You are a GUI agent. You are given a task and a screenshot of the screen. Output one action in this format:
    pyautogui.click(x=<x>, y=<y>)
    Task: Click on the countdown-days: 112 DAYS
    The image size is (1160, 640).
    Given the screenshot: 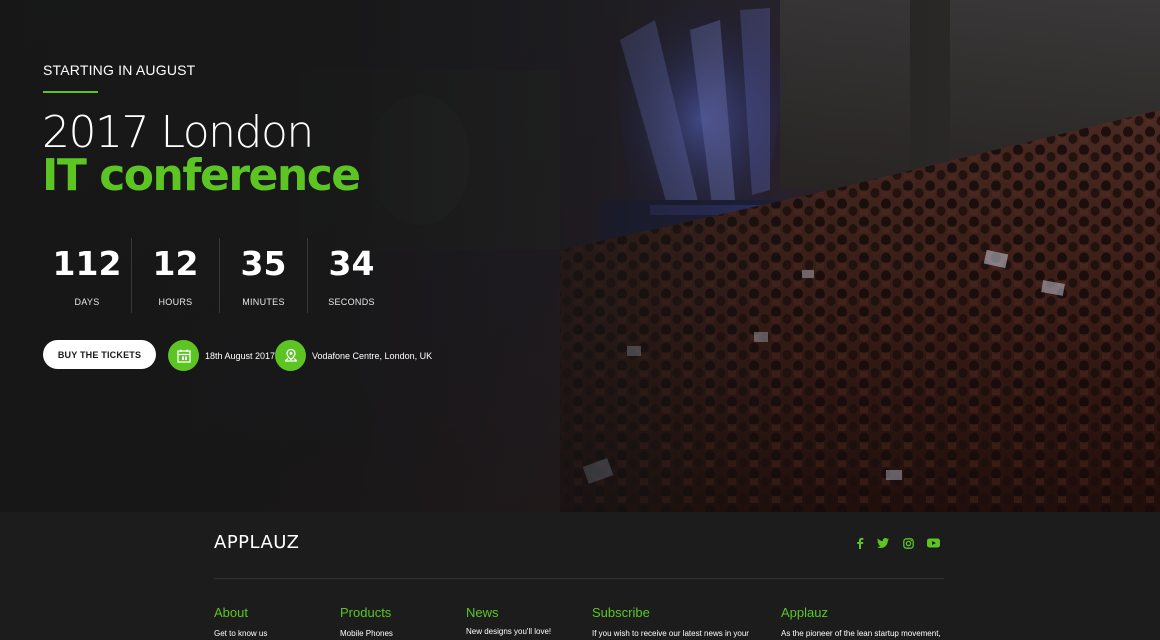 What is the action you would take?
    pyautogui.click(x=87, y=275)
    